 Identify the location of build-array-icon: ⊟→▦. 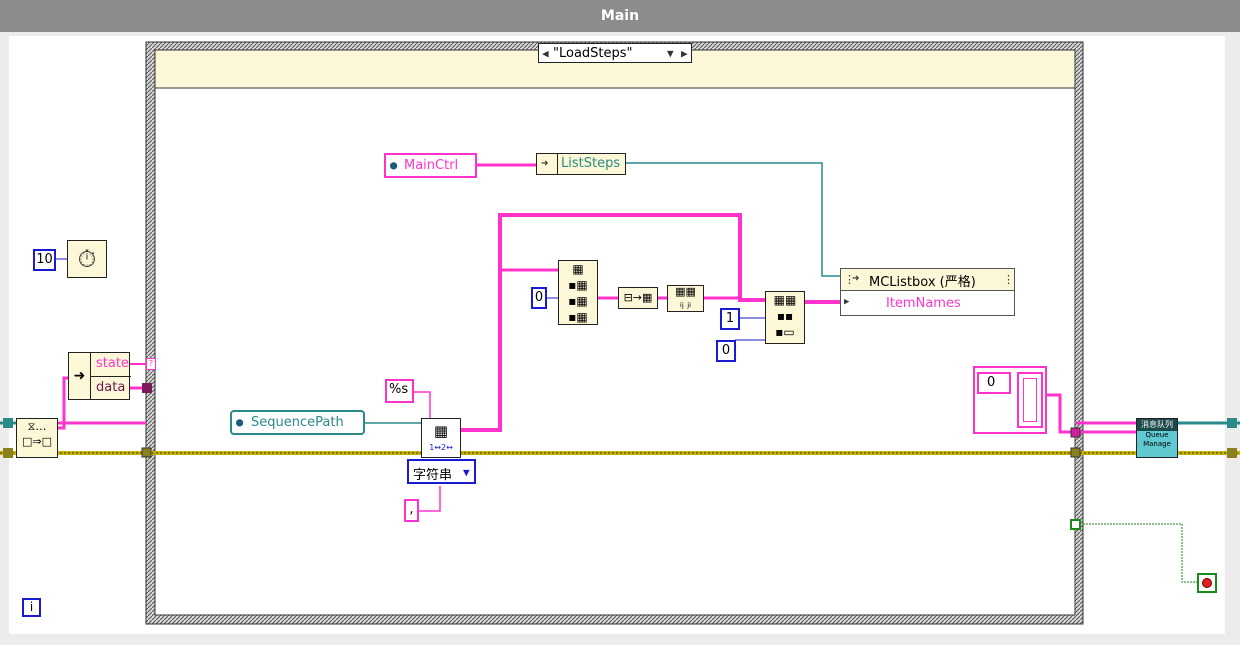
(638, 297).